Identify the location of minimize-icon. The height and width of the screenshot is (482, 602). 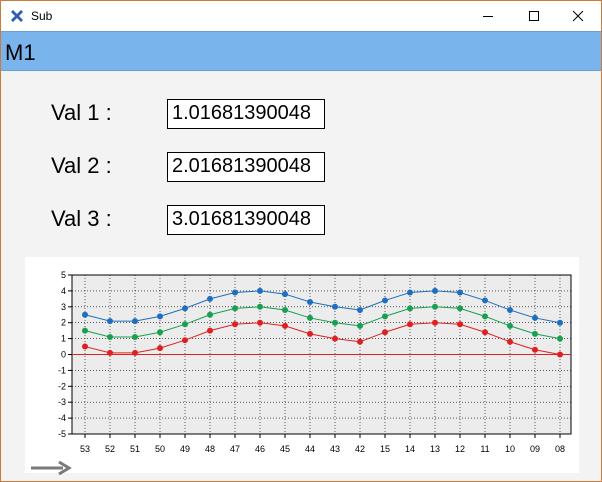
(488, 16).